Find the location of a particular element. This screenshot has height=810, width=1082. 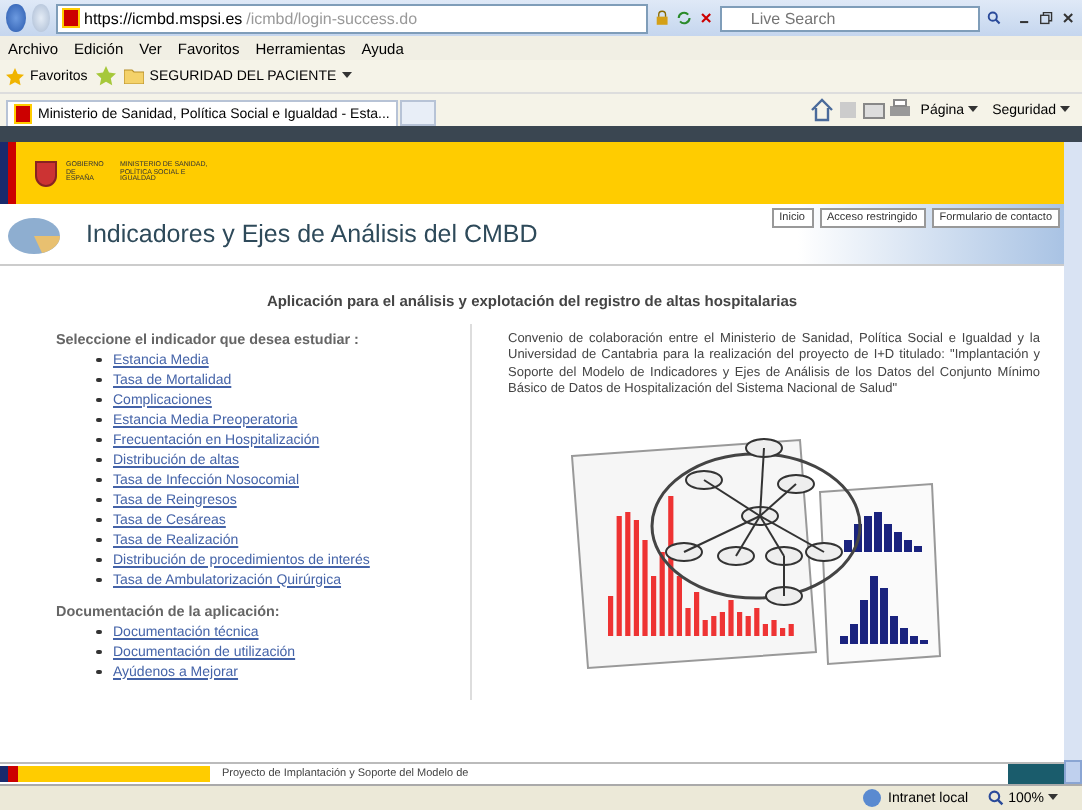

back-button is located at coordinates (15, 18).